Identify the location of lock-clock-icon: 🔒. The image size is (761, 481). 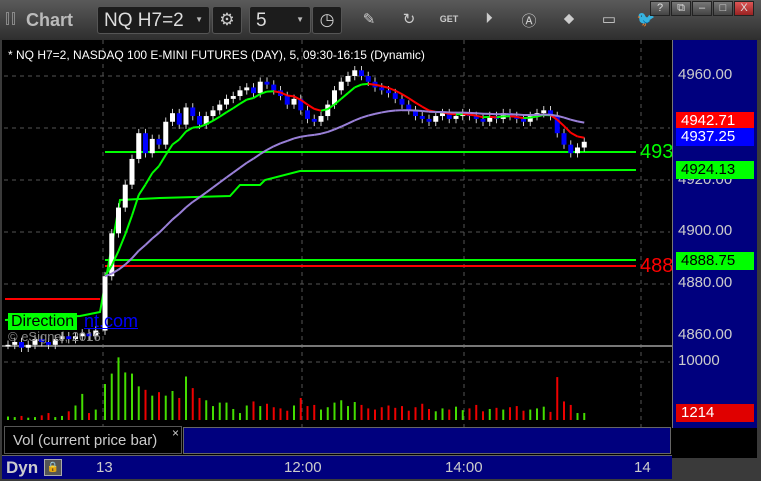
(53, 467).